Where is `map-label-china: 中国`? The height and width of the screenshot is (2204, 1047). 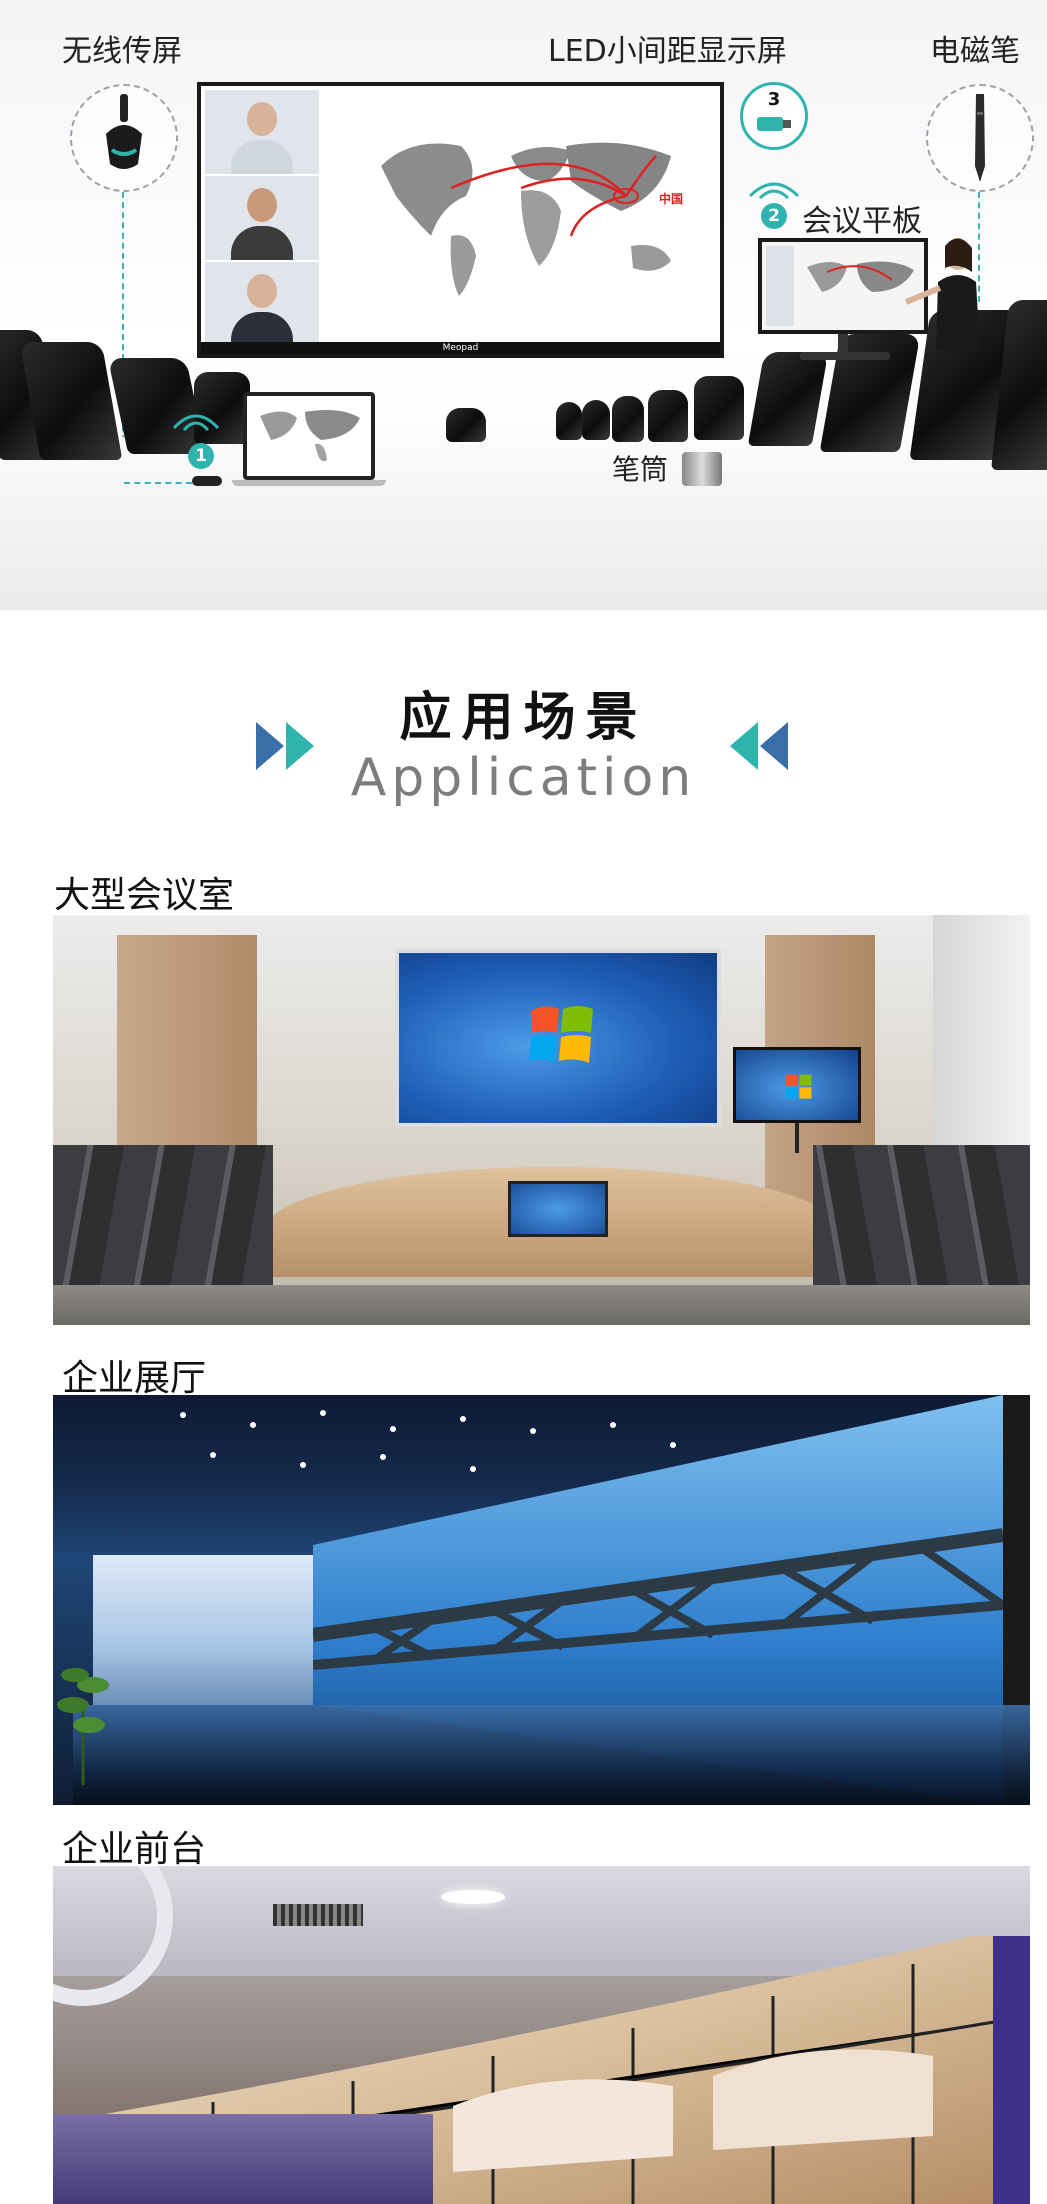 map-label-china: 中国 is located at coordinates (671, 199).